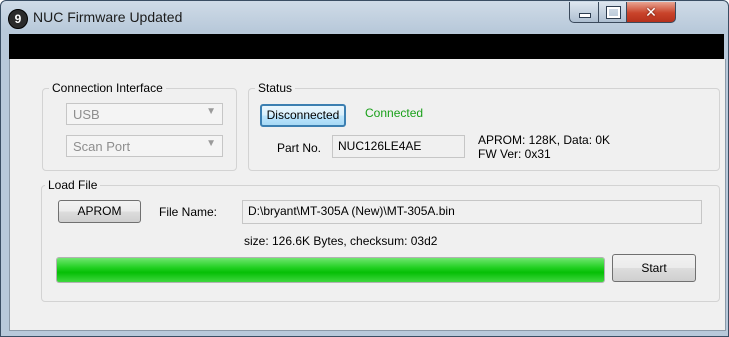 The width and height of the screenshot is (729, 337). I want to click on progress-bar, so click(330, 270).